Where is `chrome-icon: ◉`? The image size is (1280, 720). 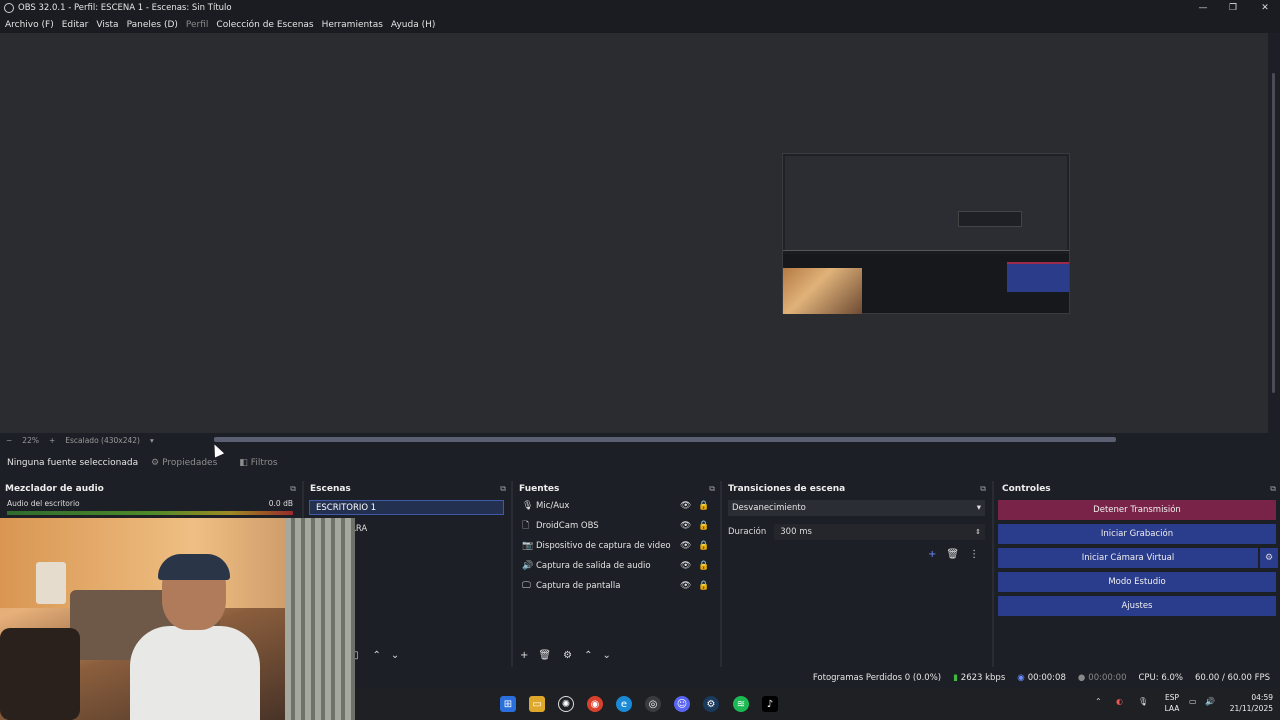
chrome-icon: ◉ is located at coordinates (595, 704).